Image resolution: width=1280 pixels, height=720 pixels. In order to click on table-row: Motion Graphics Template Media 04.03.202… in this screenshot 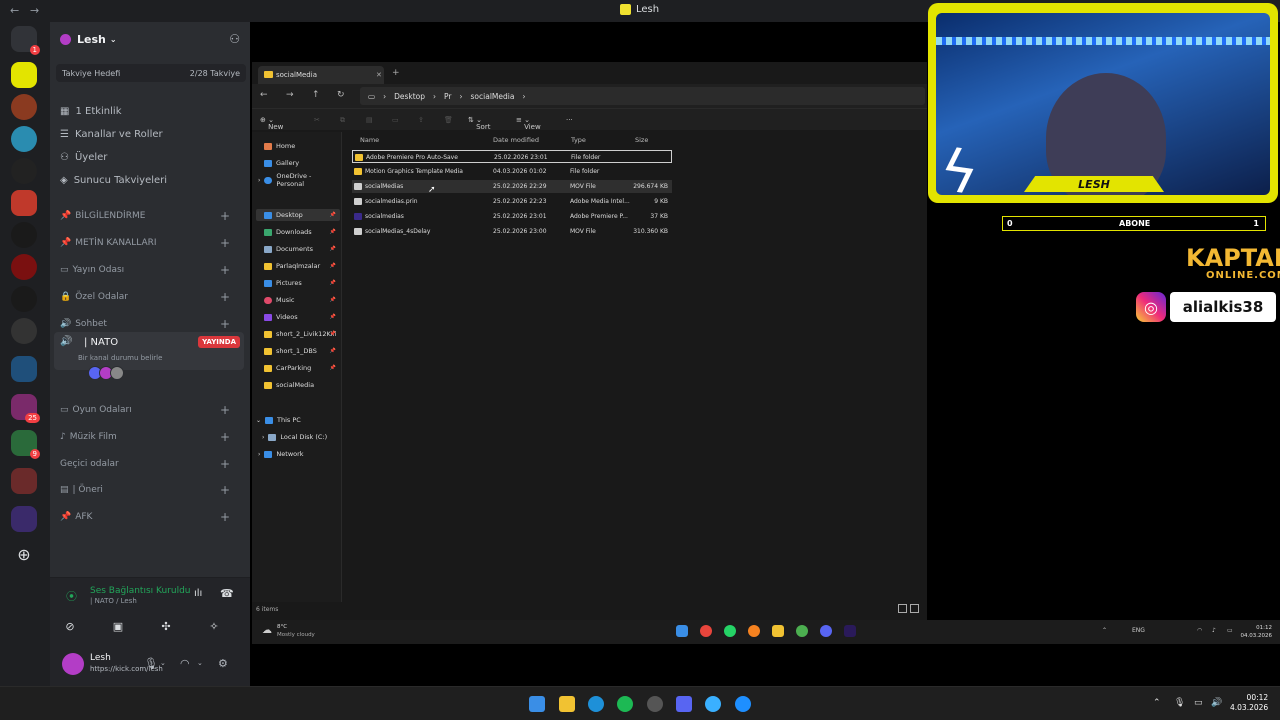, I will do `click(512, 171)`.